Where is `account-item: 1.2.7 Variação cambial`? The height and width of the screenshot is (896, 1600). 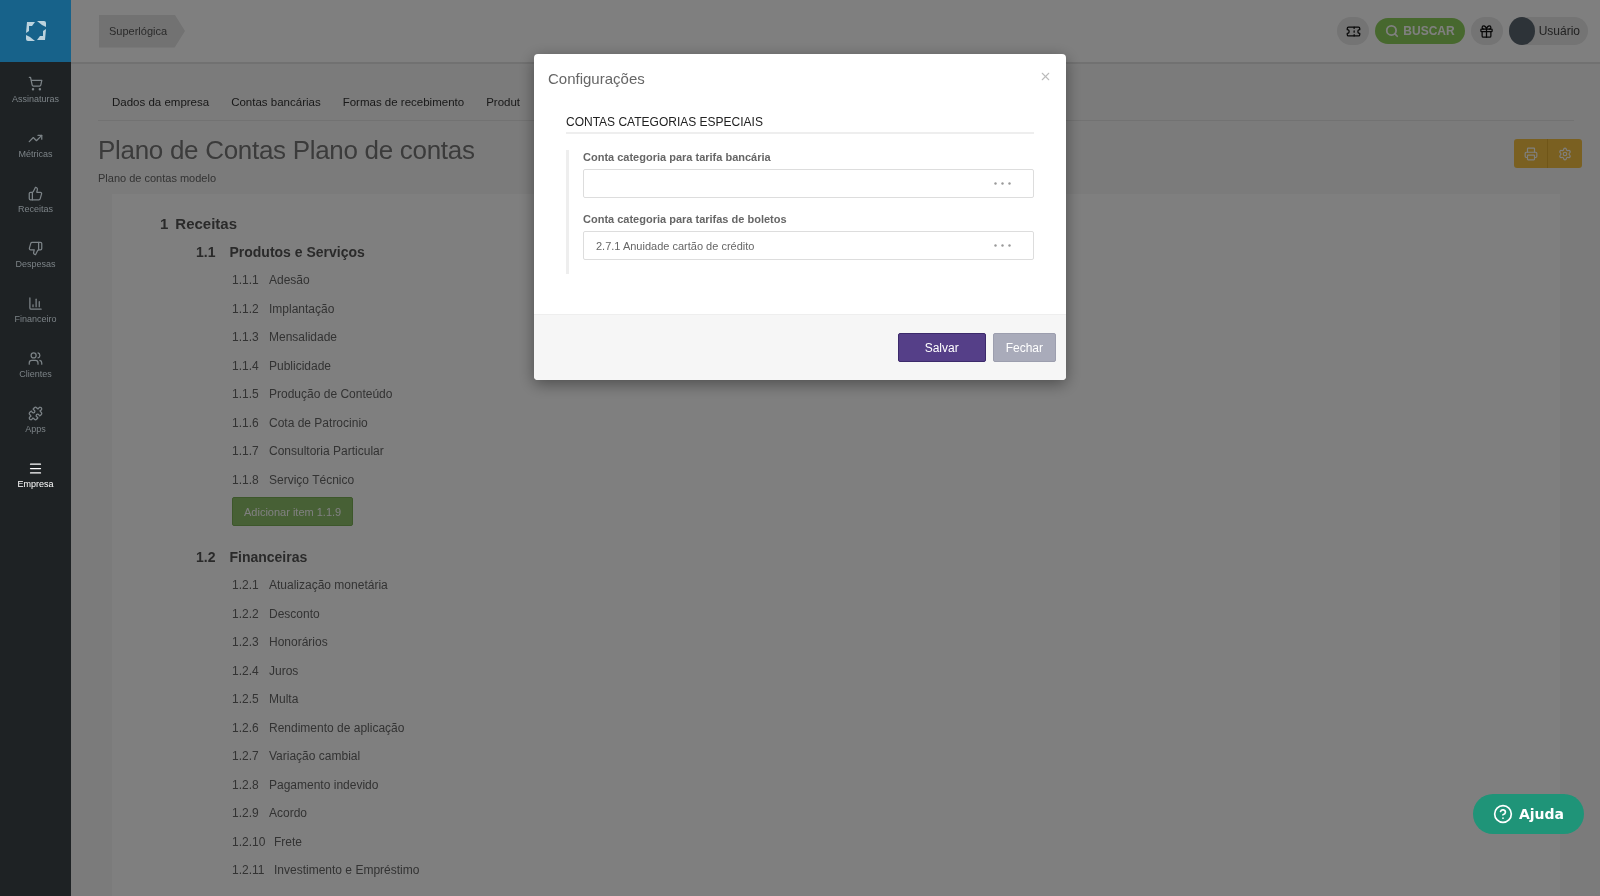 account-item: 1.2.7 Variação cambial is located at coordinates (296, 756).